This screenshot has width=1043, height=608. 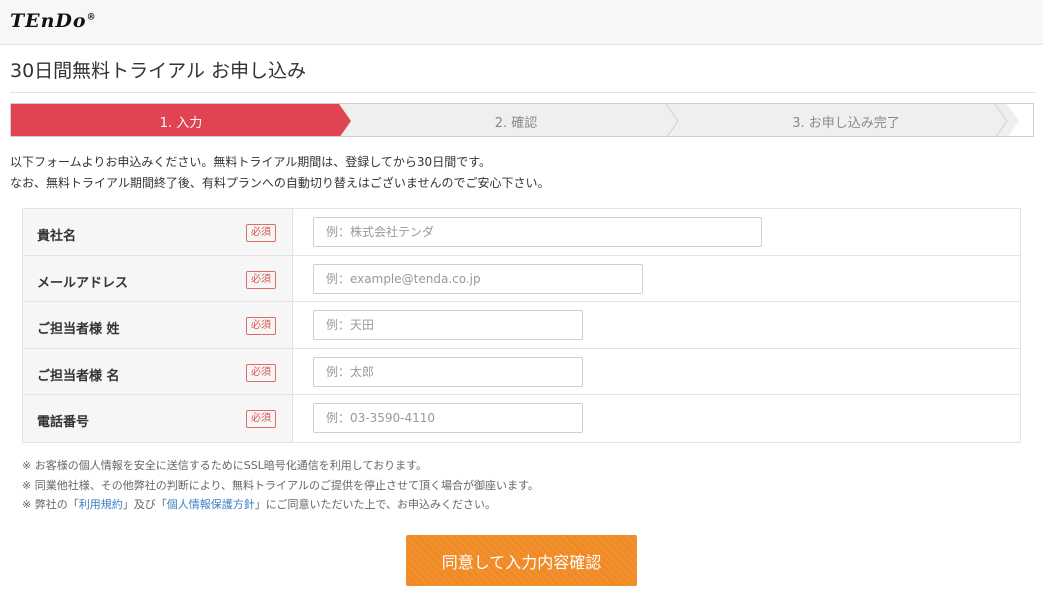 I want to click on step-1-input: 1. 入力, so click(x=181, y=123).